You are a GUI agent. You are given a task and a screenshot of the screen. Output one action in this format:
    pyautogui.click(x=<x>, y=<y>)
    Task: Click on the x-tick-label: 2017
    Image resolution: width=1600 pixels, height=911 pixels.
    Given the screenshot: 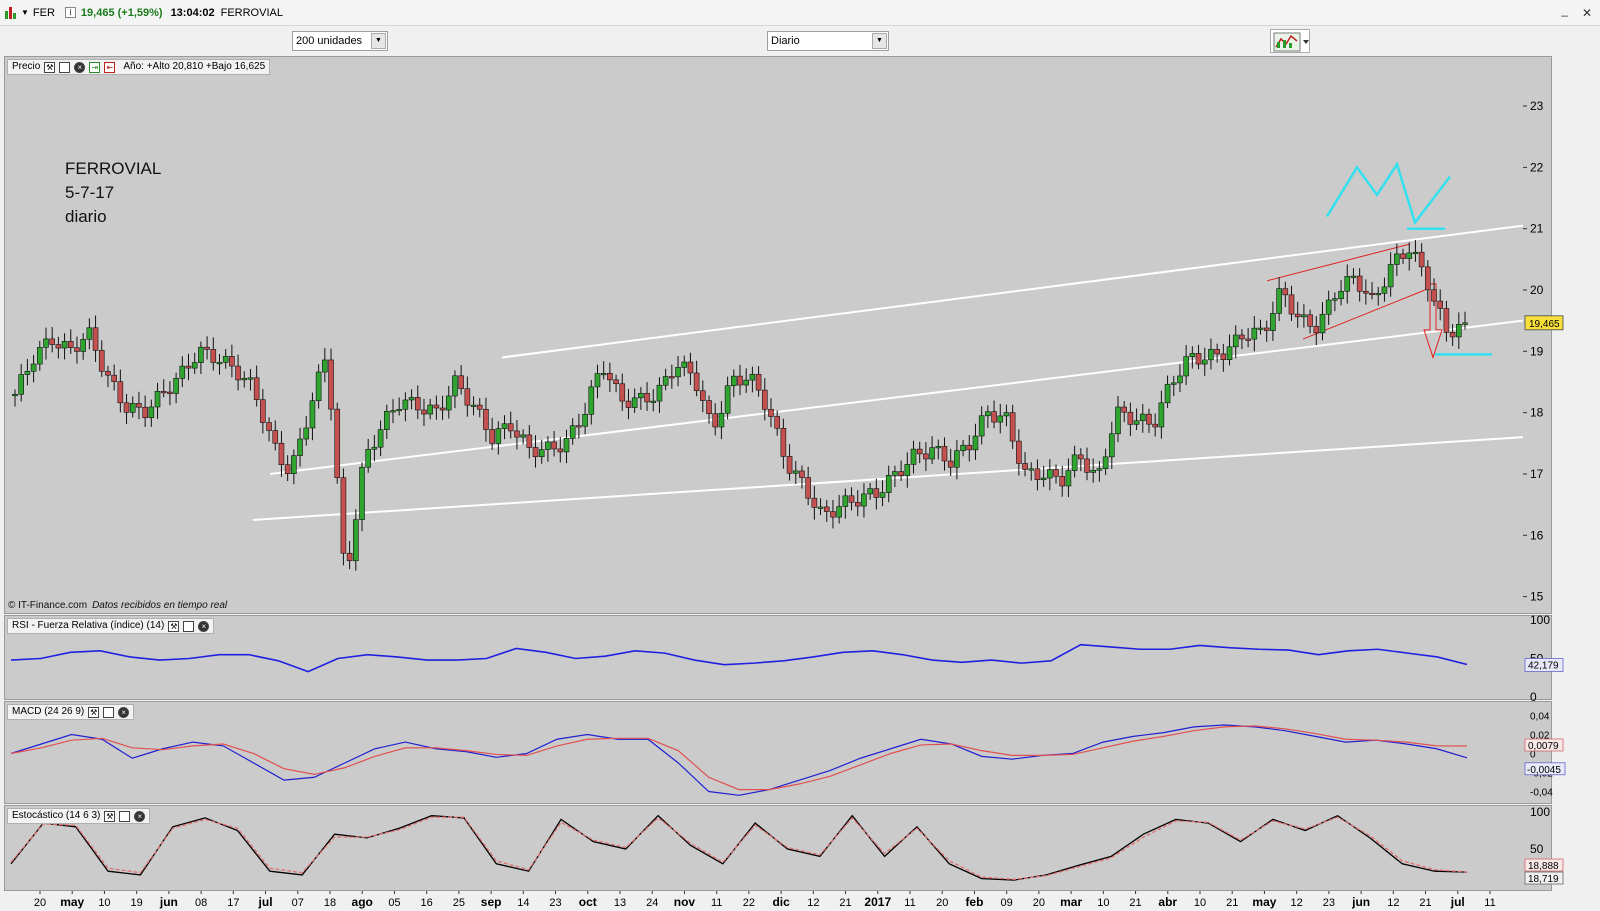 What is the action you would take?
    pyautogui.click(x=877, y=902)
    